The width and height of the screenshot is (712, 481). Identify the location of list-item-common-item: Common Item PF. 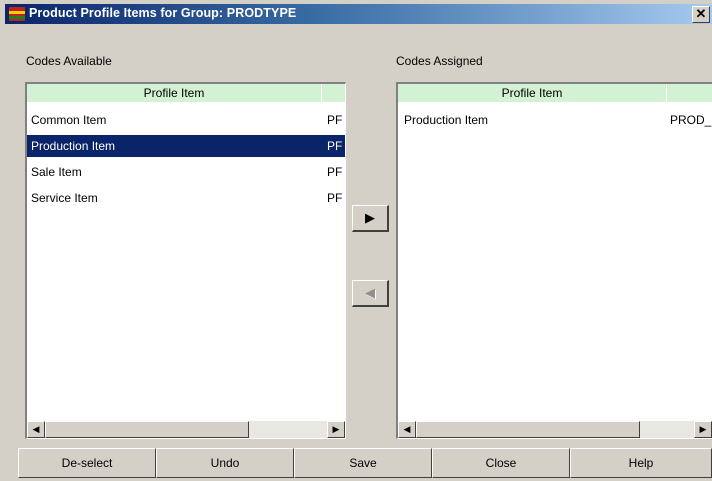
(186, 120).